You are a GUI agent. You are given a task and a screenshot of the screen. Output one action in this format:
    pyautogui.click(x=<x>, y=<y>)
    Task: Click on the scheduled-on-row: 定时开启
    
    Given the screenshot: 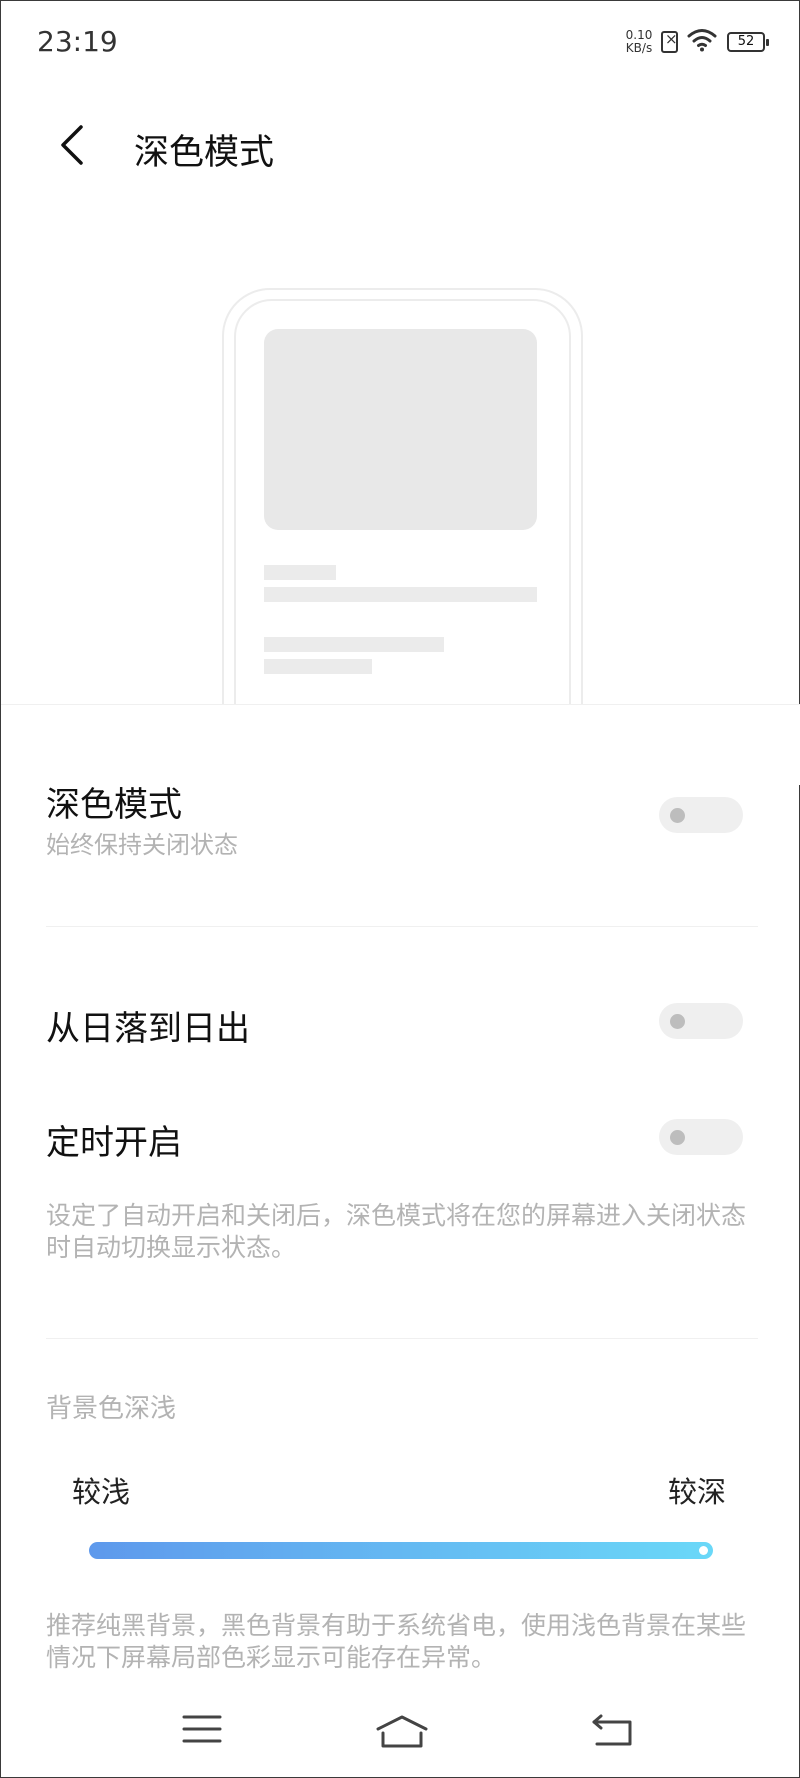 What is the action you would take?
    pyautogui.click(x=400, y=1137)
    